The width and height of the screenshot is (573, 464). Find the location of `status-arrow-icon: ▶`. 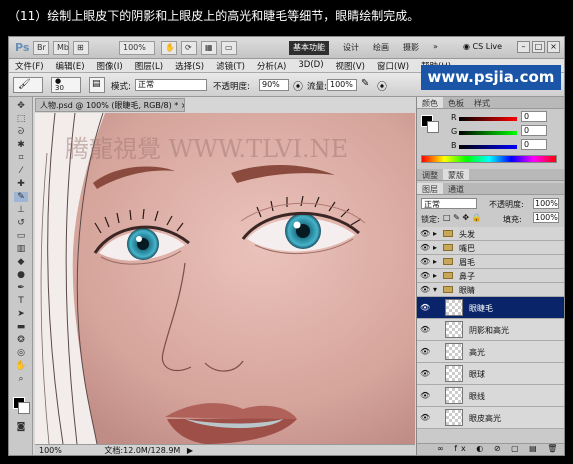

status-arrow-icon: ▶ is located at coordinates (190, 450).